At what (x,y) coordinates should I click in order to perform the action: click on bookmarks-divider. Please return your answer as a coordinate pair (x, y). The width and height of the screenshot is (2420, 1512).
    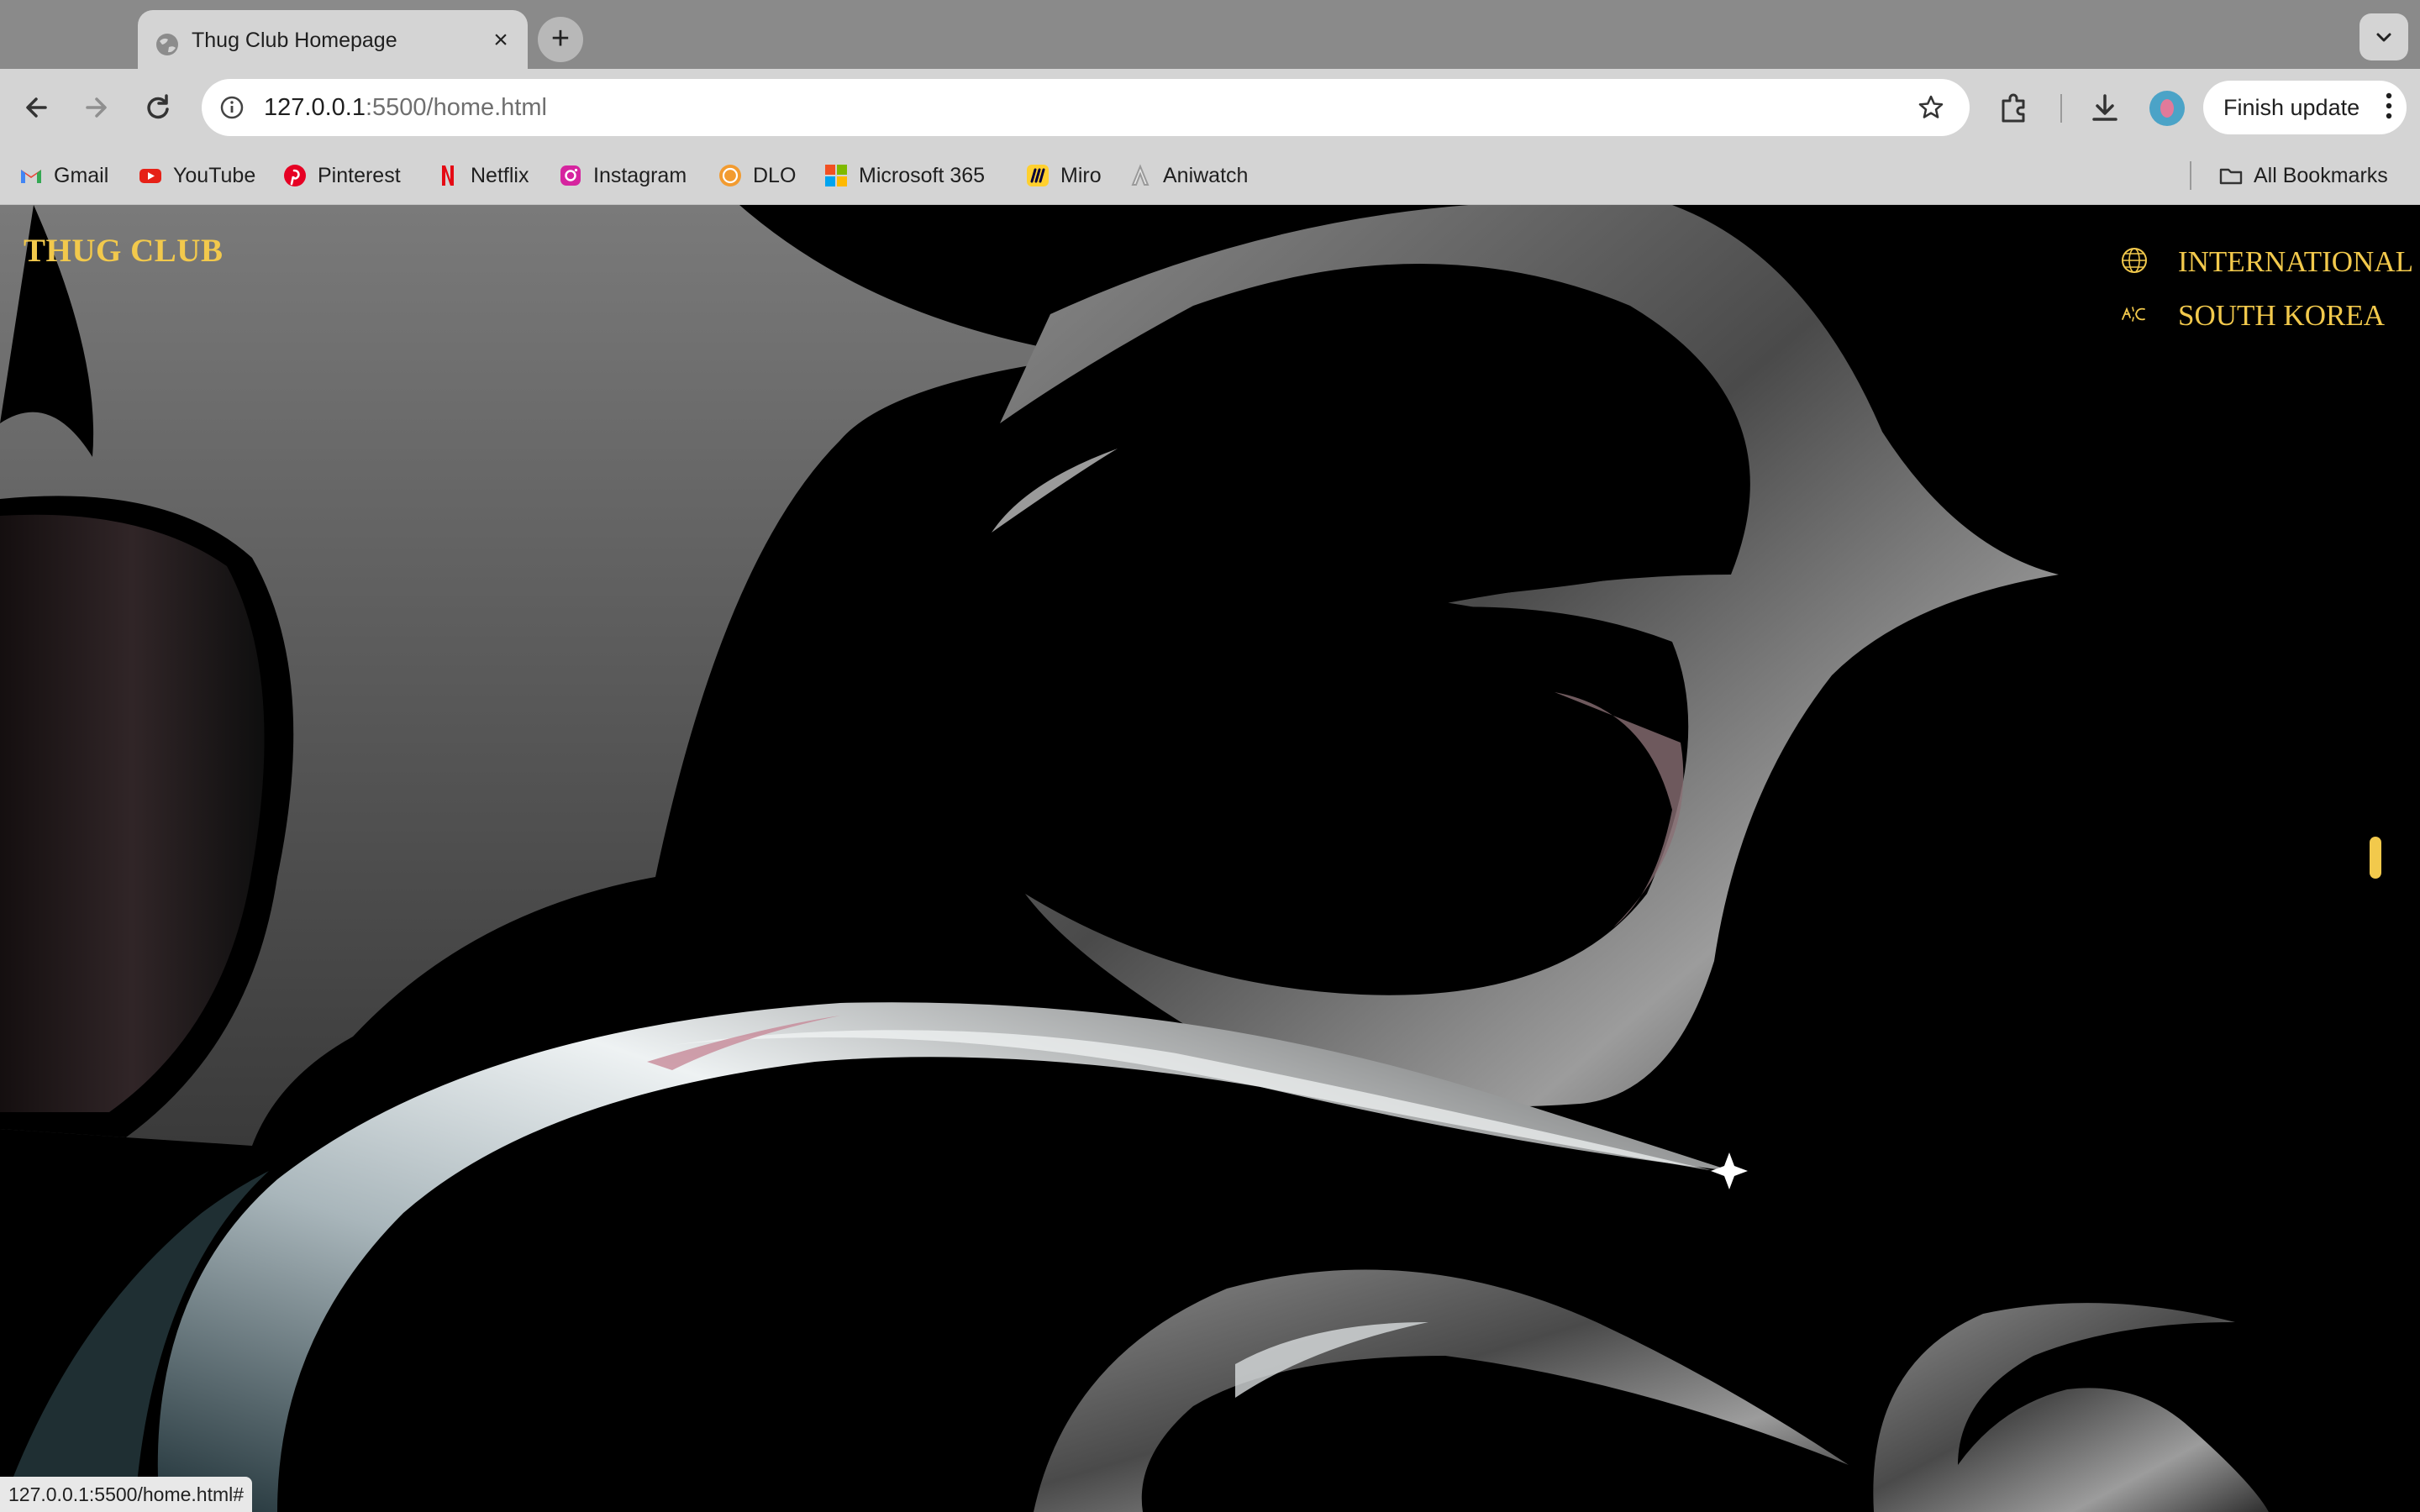
    Looking at the image, I should click on (2190, 175).